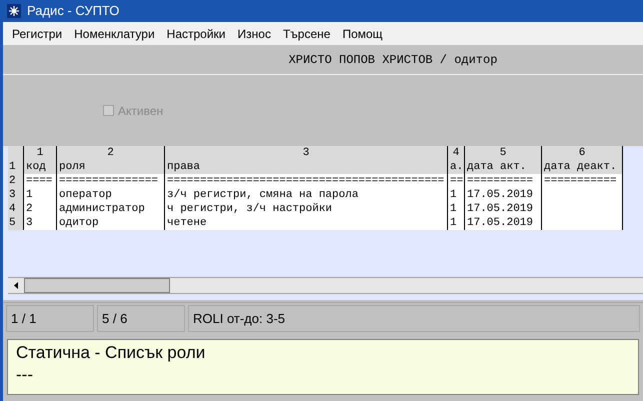  What do you see at coordinates (306, 209) in the screenshot?
I see `table-cell: ч регистри, з/ч настройки` at bounding box center [306, 209].